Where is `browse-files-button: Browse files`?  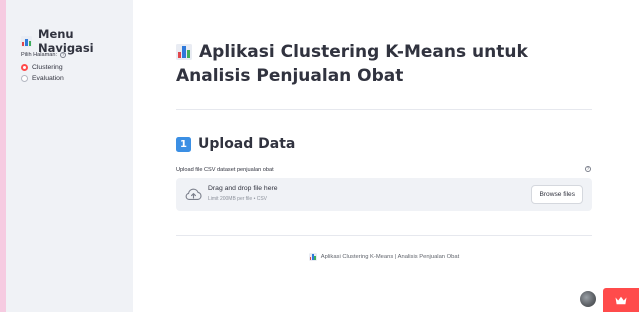
browse-files-button: Browse files is located at coordinates (557, 194).